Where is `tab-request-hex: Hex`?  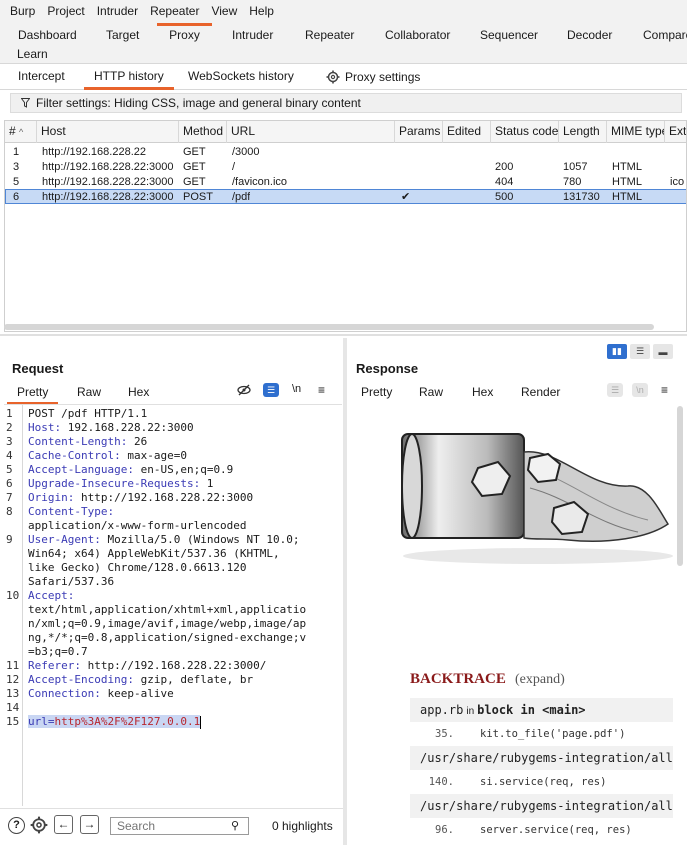 tab-request-hex: Hex is located at coordinates (138, 393).